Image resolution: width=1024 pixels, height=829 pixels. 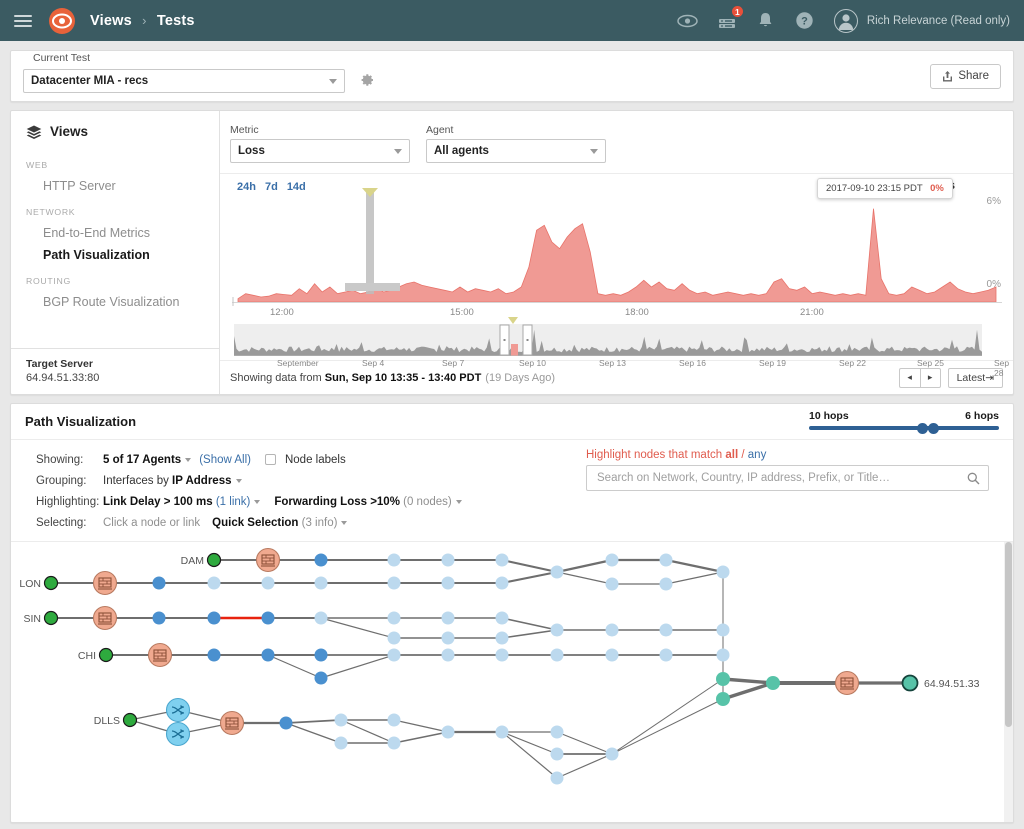 What do you see at coordinates (315, 459) in the screenshot?
I see `node-labels-label: Node labels` at bounding box center [315, 459].